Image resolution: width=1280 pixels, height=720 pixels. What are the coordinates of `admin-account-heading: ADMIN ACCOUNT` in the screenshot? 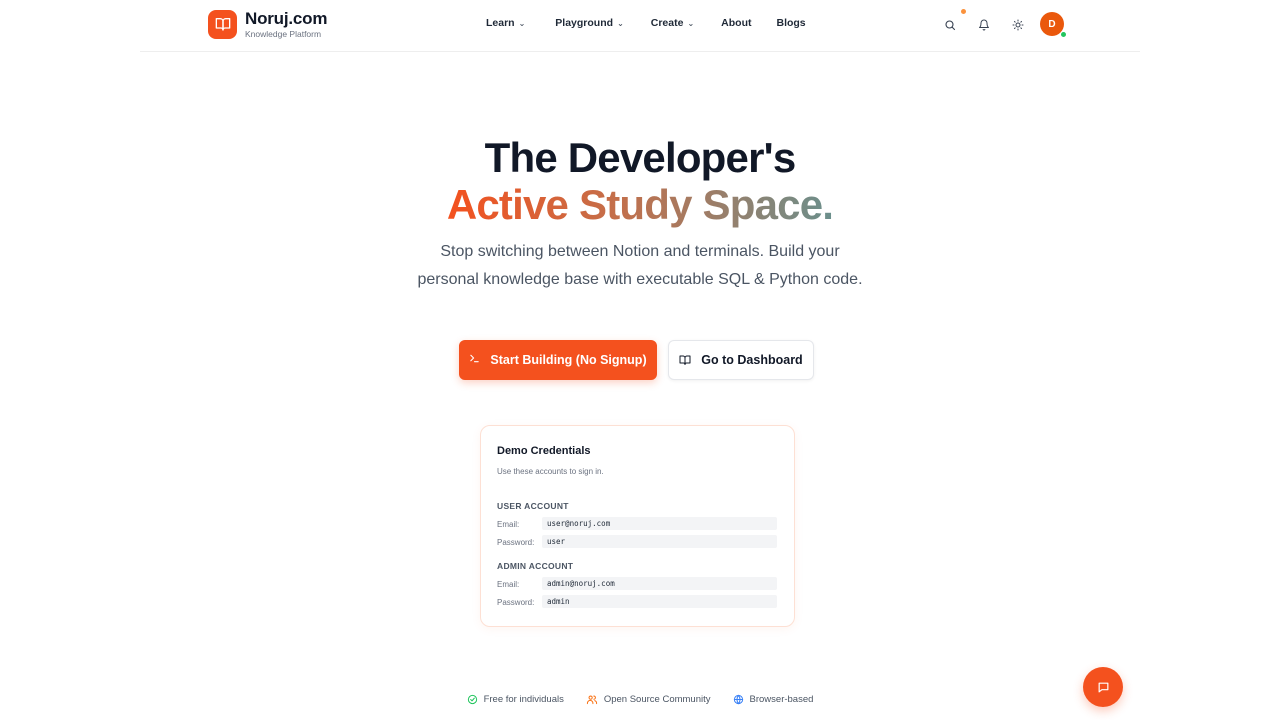 It's located at (535, 566).